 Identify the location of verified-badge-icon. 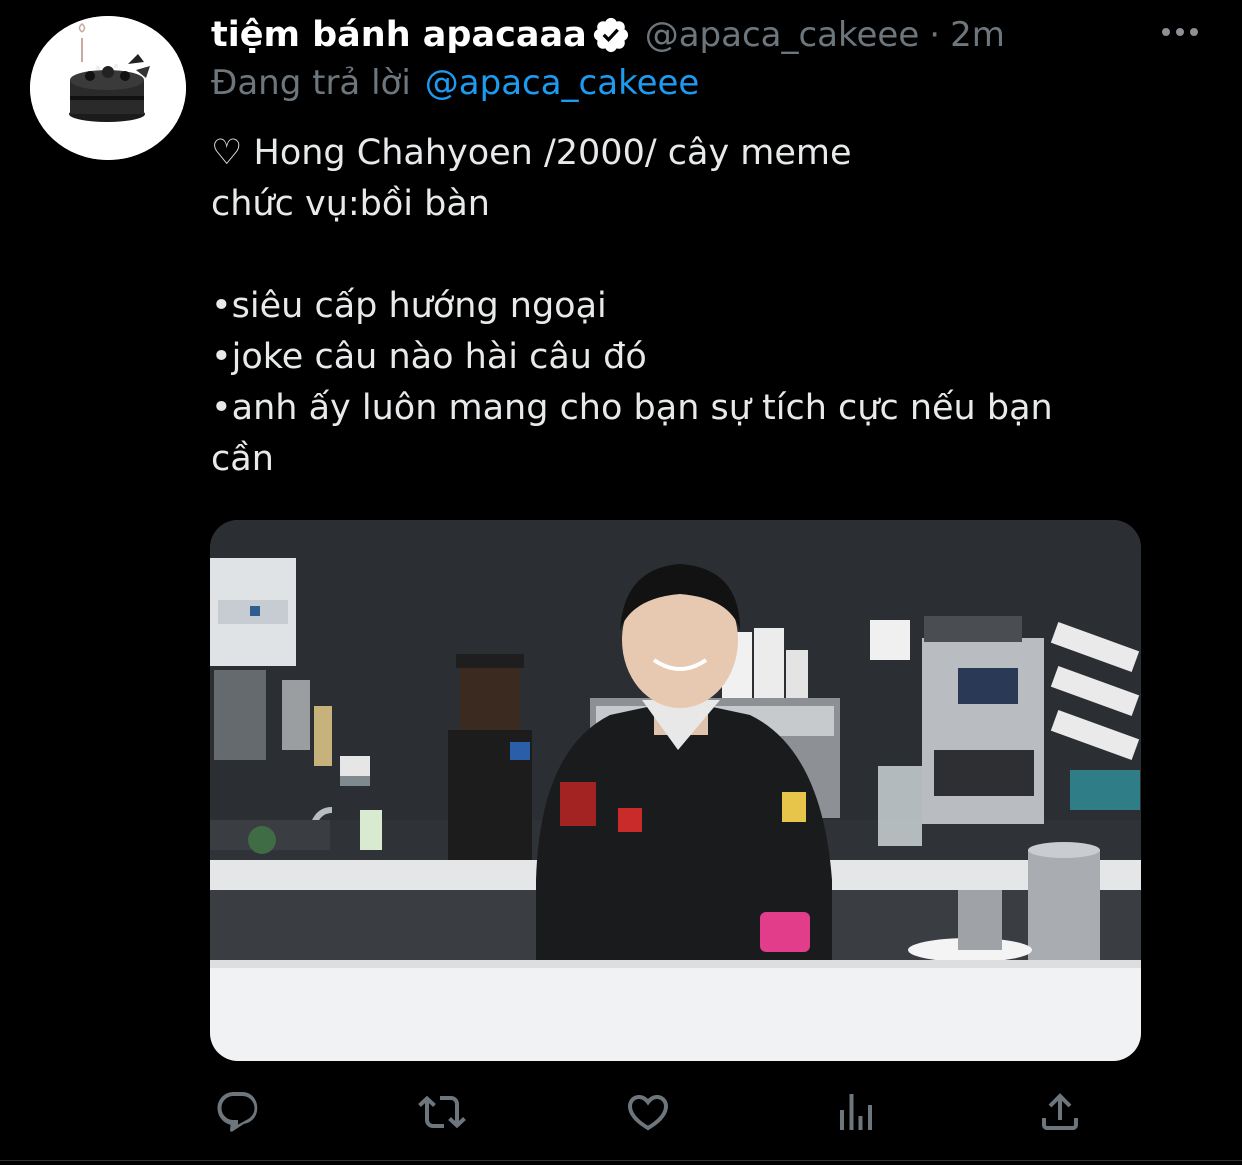
(611, 35).